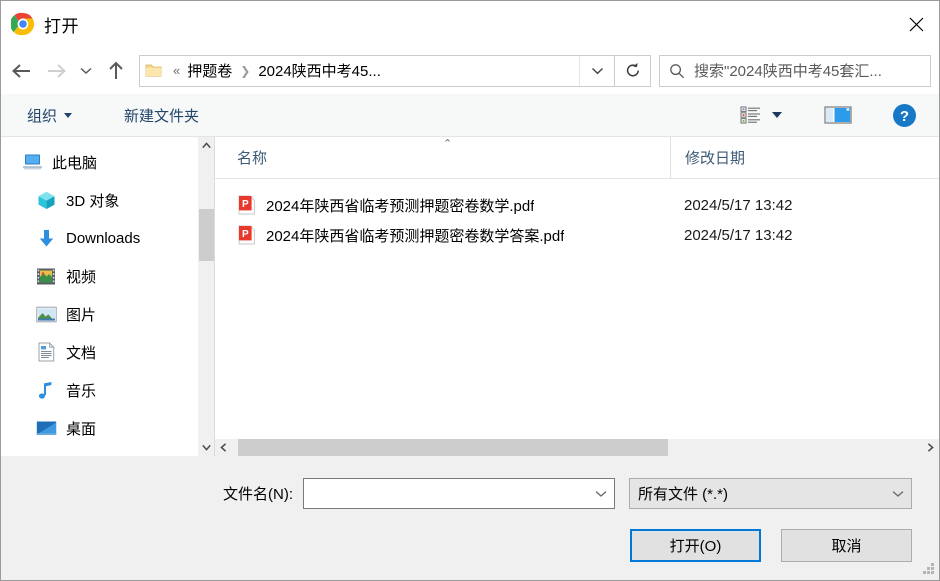  Describe the element at coordinates (415, 236) in the screenshot. I see `file-name-label: 2024年陕西省临考预测押题密卷数学答案.pdf` at that location.